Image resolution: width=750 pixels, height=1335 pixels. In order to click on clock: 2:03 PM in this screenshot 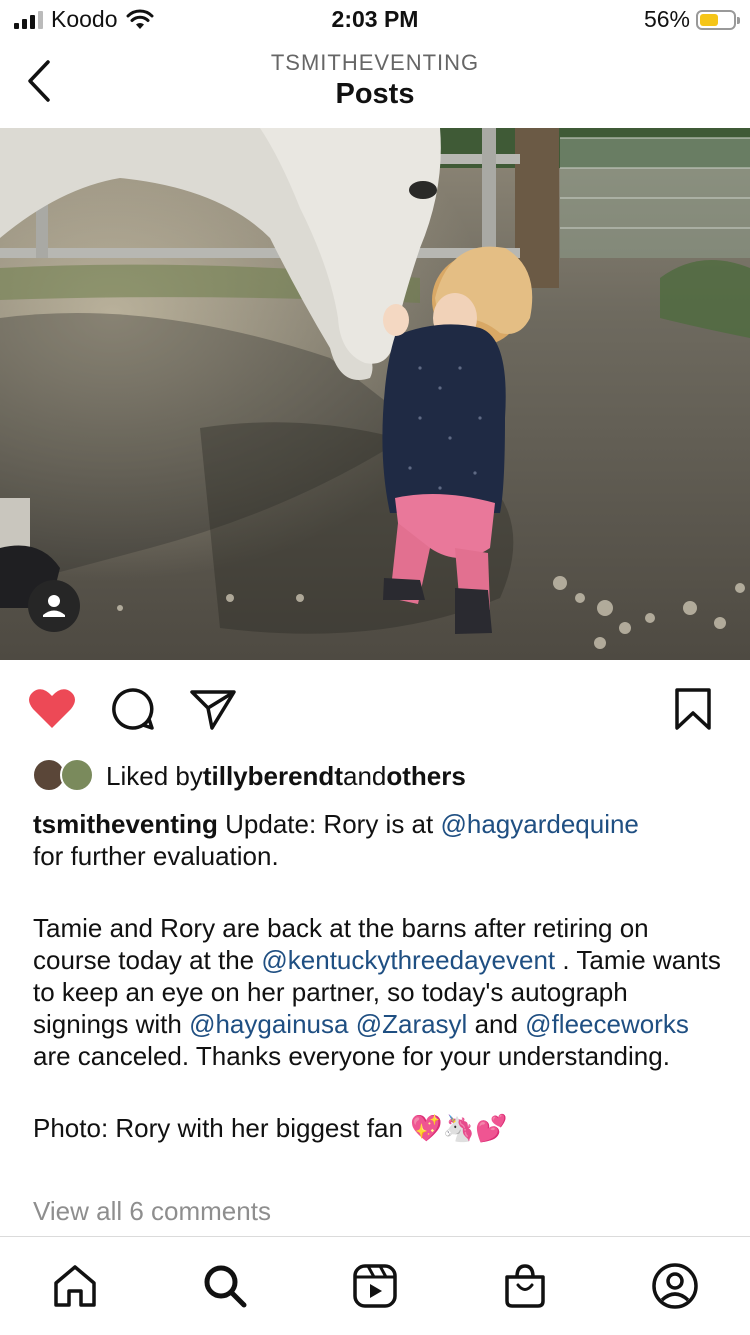, I will do `click(375, 19)`.